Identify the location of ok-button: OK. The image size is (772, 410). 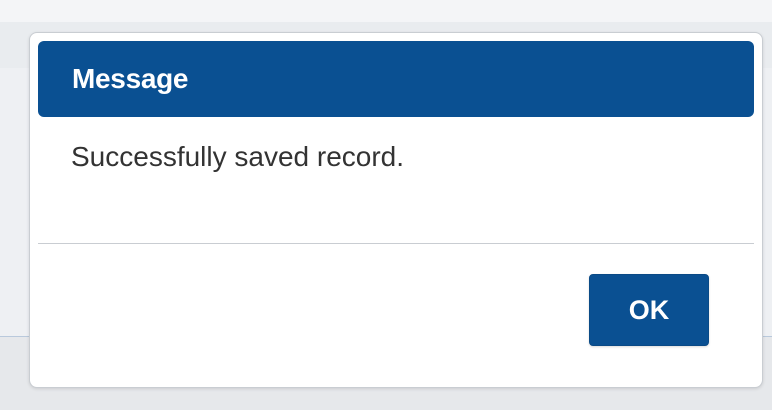
(649, 310).